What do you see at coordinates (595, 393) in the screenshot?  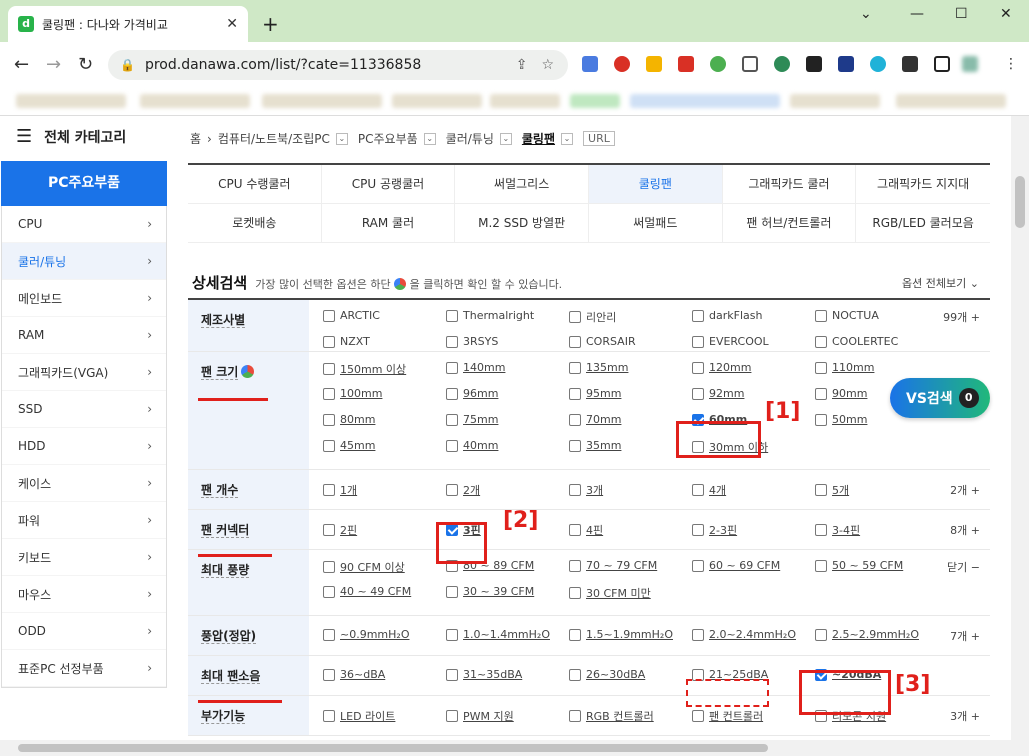 I see `filter-option: 95mm` at bounding box center [595, 393].